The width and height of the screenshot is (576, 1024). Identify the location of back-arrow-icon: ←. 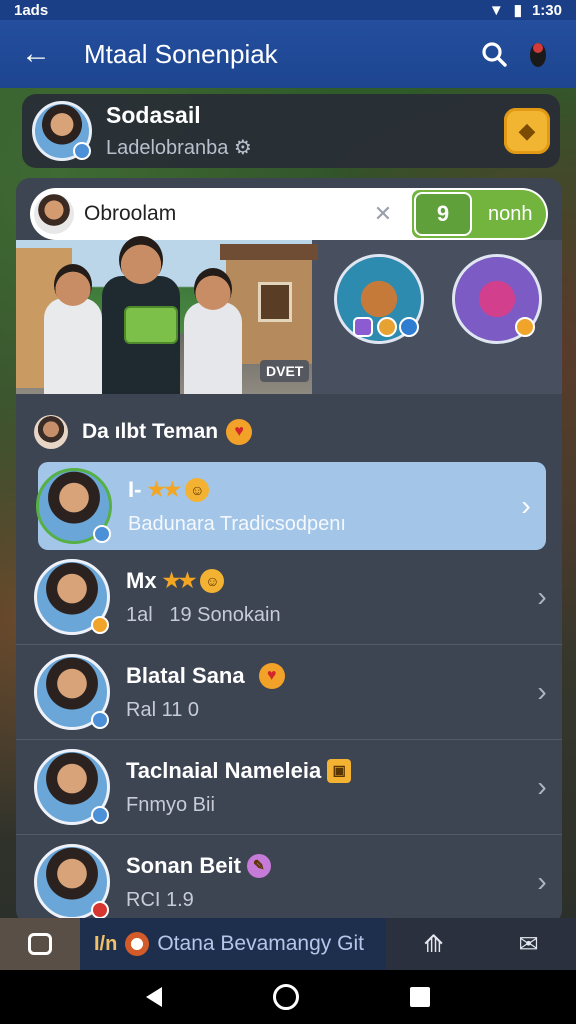
(36, 54).